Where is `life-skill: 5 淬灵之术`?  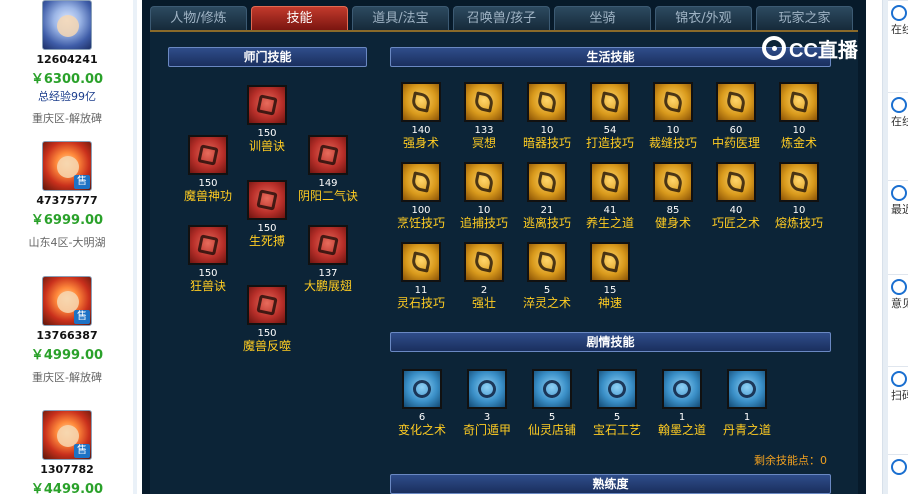 life-skill: 5 淬灵之术 is located at coordinates (547, 276).